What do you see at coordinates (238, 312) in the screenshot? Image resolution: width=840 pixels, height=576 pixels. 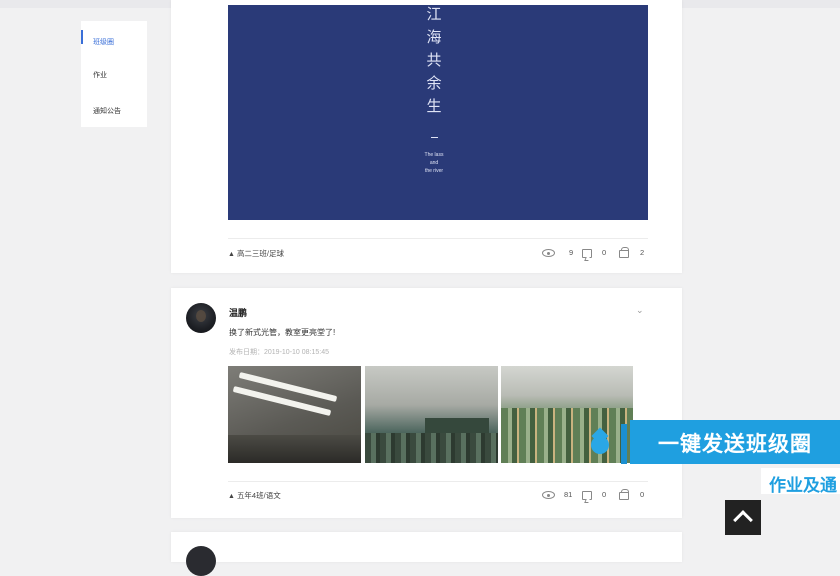 I see `username: 温鹏` at bounding box center [238, 312].